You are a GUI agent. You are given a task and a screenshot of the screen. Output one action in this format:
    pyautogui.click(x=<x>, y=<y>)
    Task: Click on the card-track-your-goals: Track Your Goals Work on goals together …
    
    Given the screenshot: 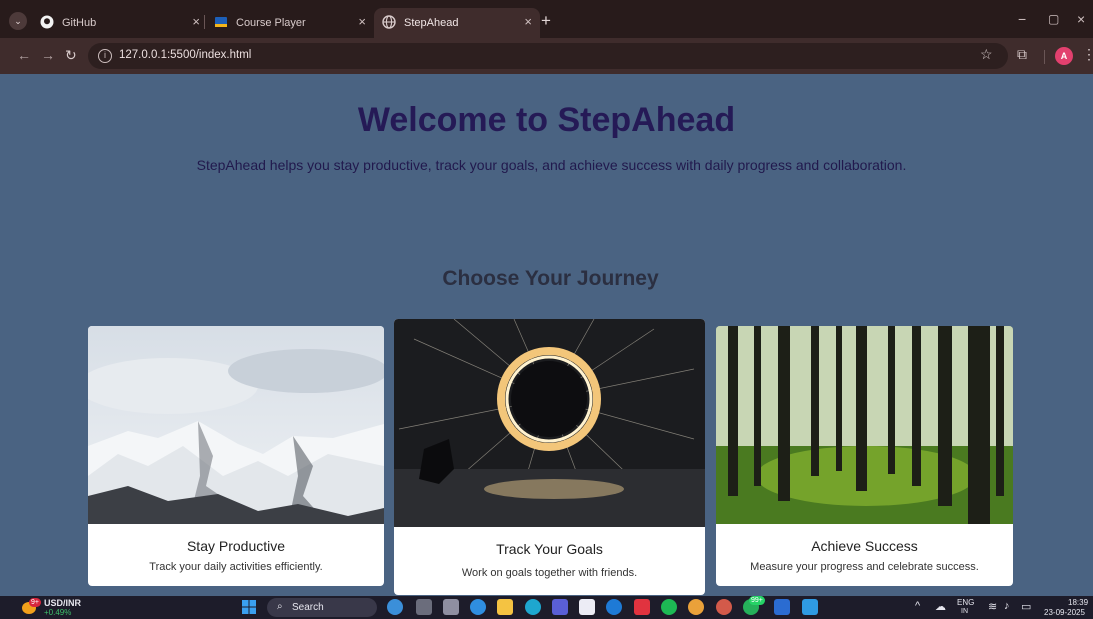 What is the action you would take?
    pyautogui.click(x=549, y=457)
    